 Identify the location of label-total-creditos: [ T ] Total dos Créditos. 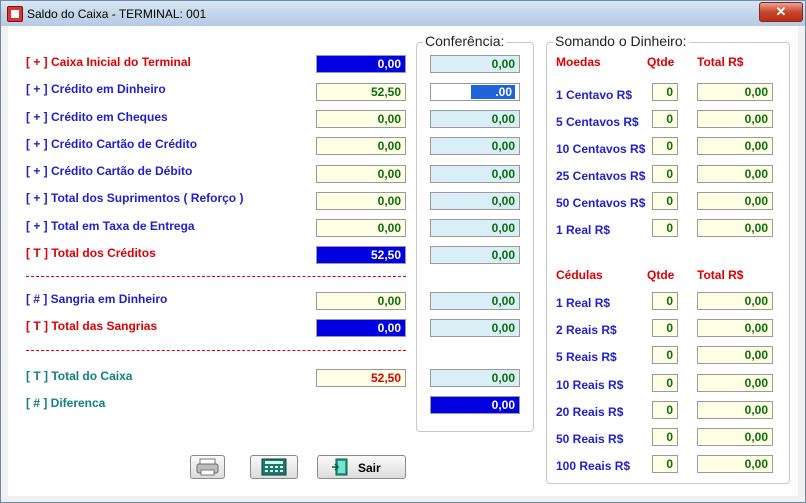
(91, 253).